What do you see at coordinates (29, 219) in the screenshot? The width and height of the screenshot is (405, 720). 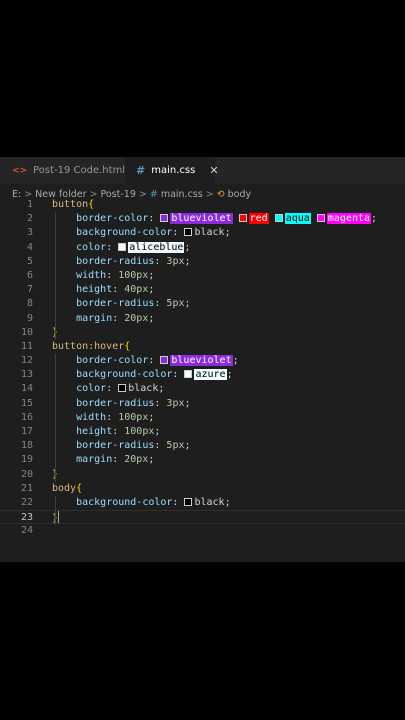 I see `line-number: 2` at bounding box center [29, 219].